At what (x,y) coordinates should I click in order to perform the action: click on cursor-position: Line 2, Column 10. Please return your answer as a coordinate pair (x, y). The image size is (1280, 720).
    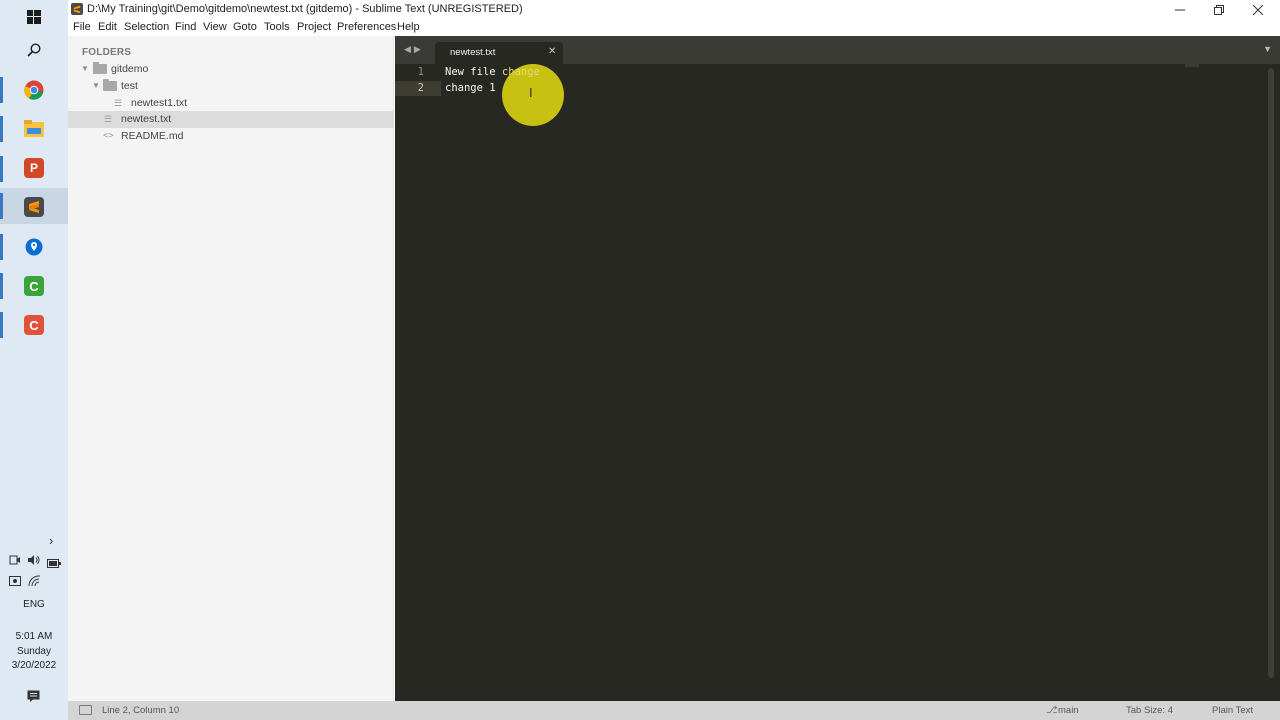
    Looking at the image, I should click on (141, 710).